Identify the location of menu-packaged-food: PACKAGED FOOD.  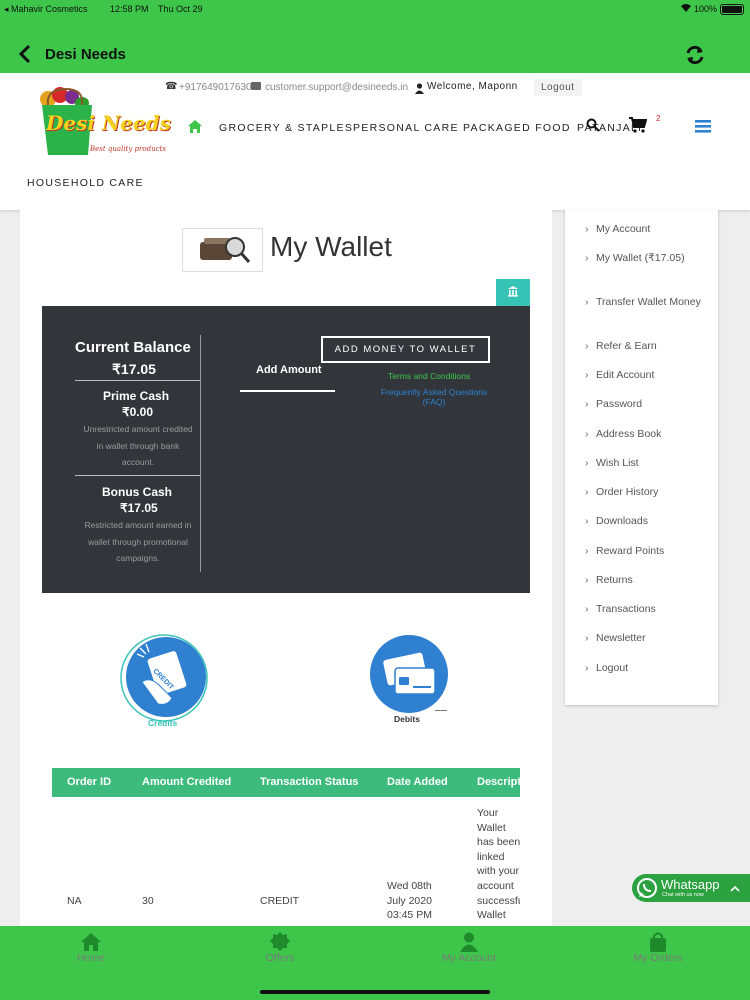
(517, 128).